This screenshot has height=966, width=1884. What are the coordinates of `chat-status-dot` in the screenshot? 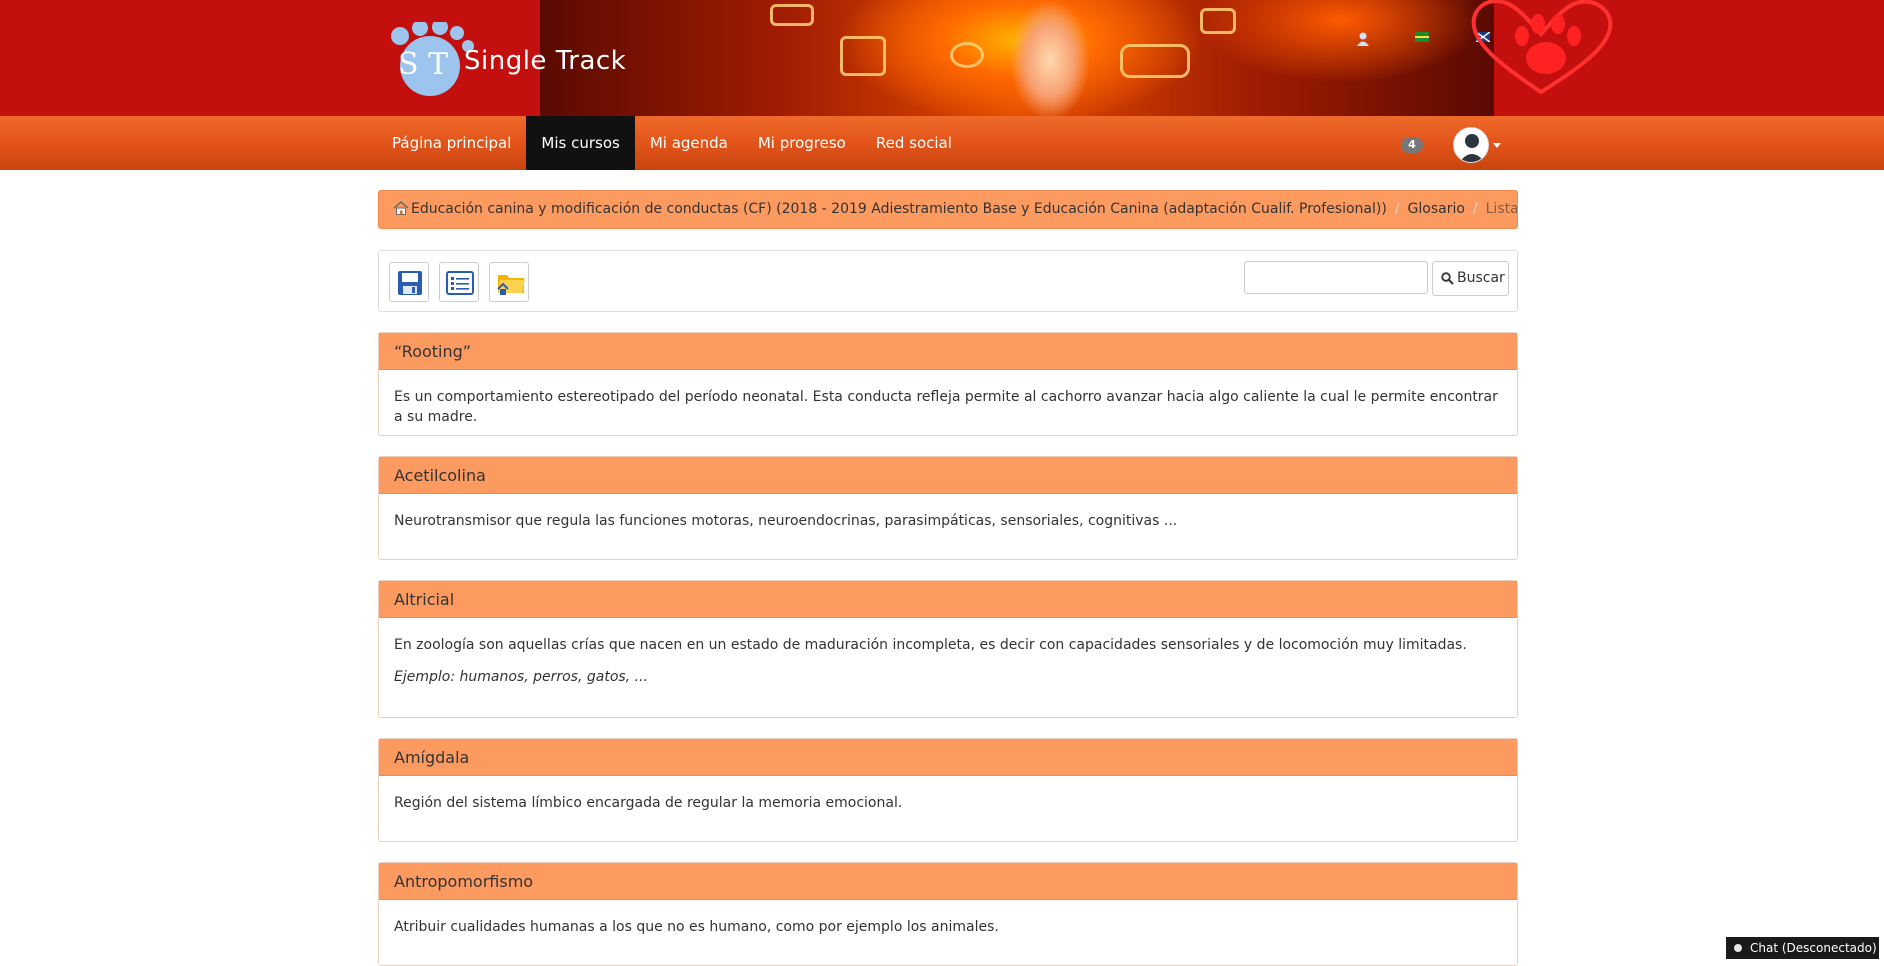 It's located at (1738, 948).